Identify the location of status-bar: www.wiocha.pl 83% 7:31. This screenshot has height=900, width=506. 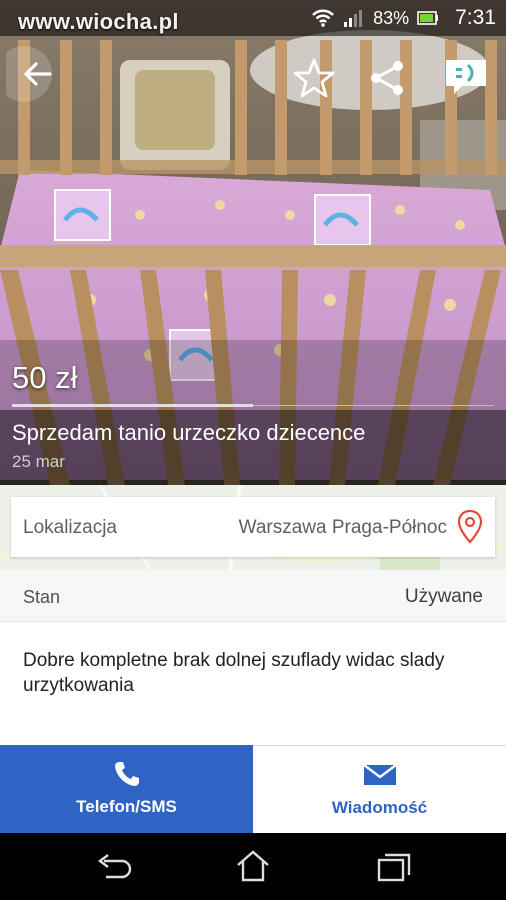
(253, 18).